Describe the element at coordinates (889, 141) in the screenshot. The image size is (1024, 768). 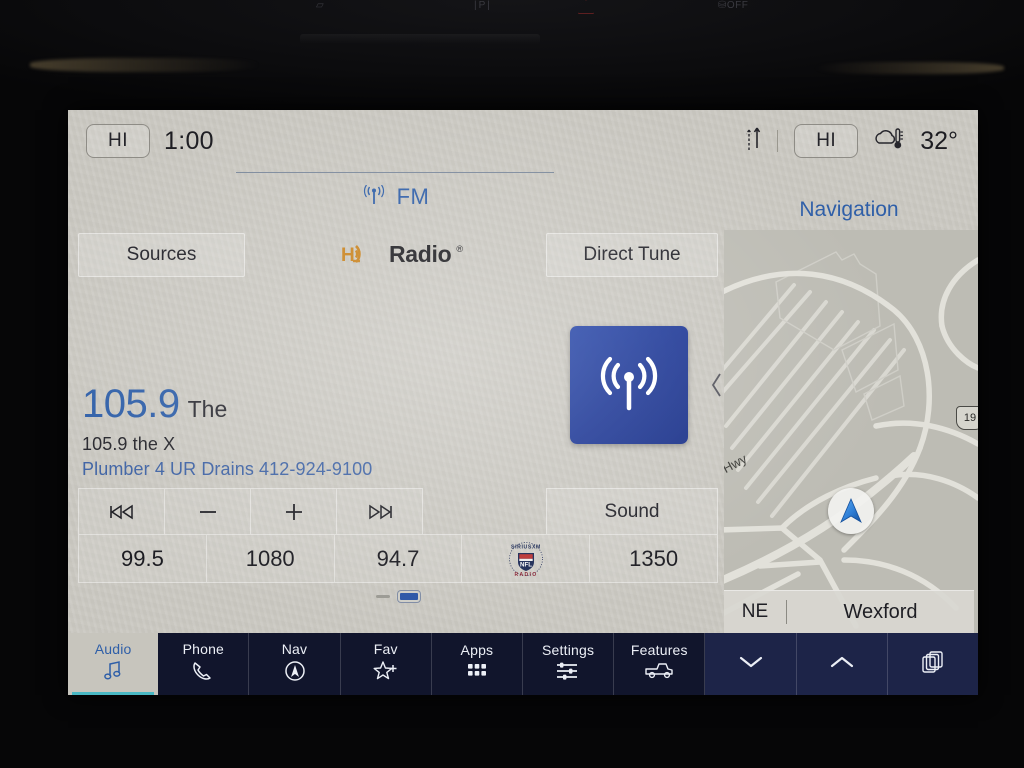
I see `cloud-thermometer-icon` at that location.